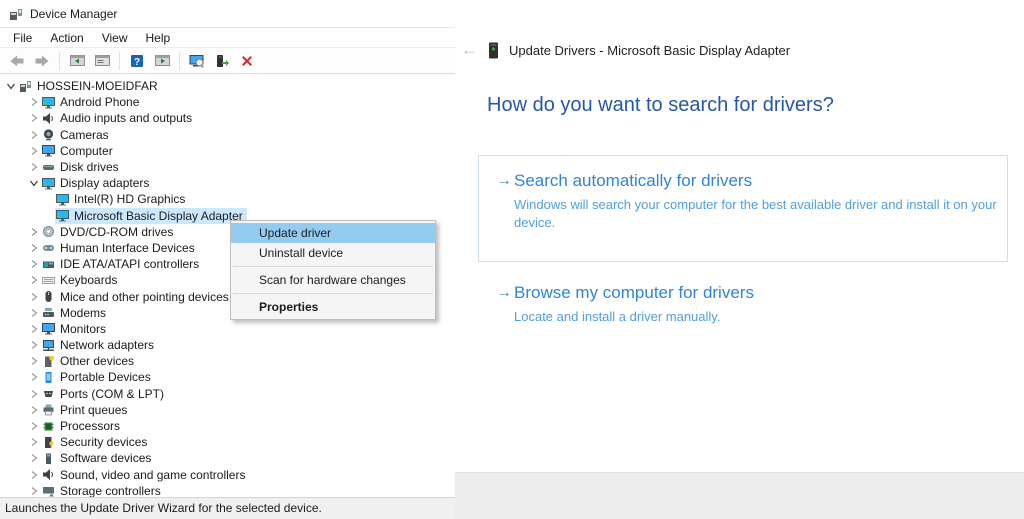 The image size is (1024, 519). I want to click on tree-item-content: Print queues, so click(86, 410).